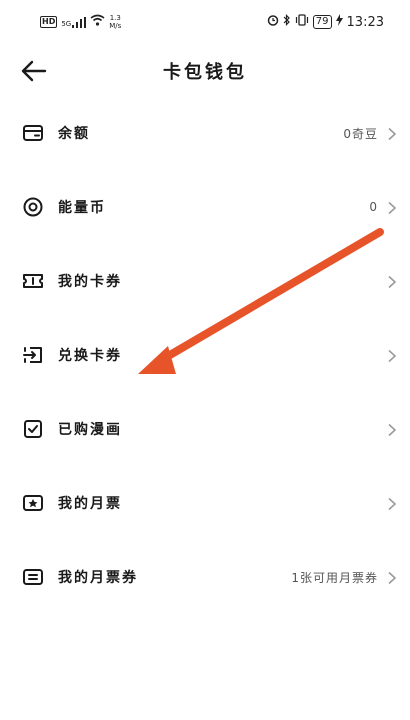 This screenshot has width=410, height=720. What do you see at coordinates (334, 577) in the screenshot?
I see `monthly-voucher-value: 1张可用月票券` at bounding box center [334, 577].